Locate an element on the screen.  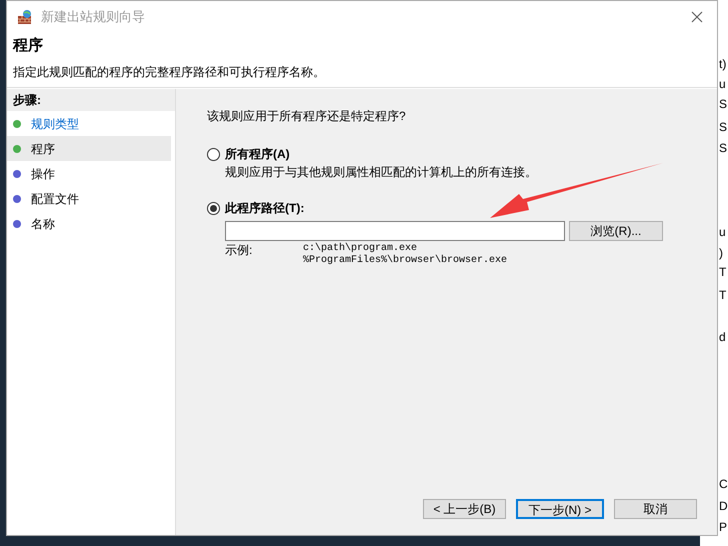
firewall-icon is located at coordinates (25, 16).